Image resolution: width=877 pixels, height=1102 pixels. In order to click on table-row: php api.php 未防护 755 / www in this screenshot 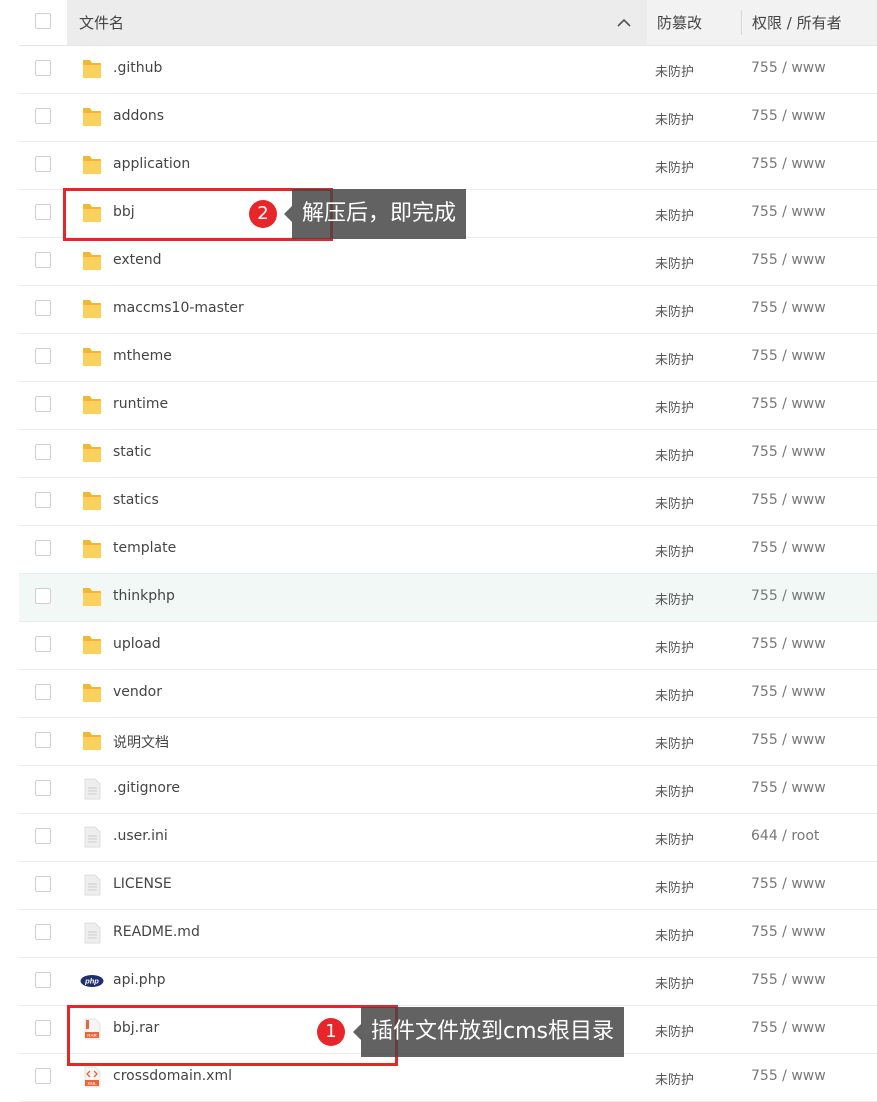, I will do `click(448, 982)`.